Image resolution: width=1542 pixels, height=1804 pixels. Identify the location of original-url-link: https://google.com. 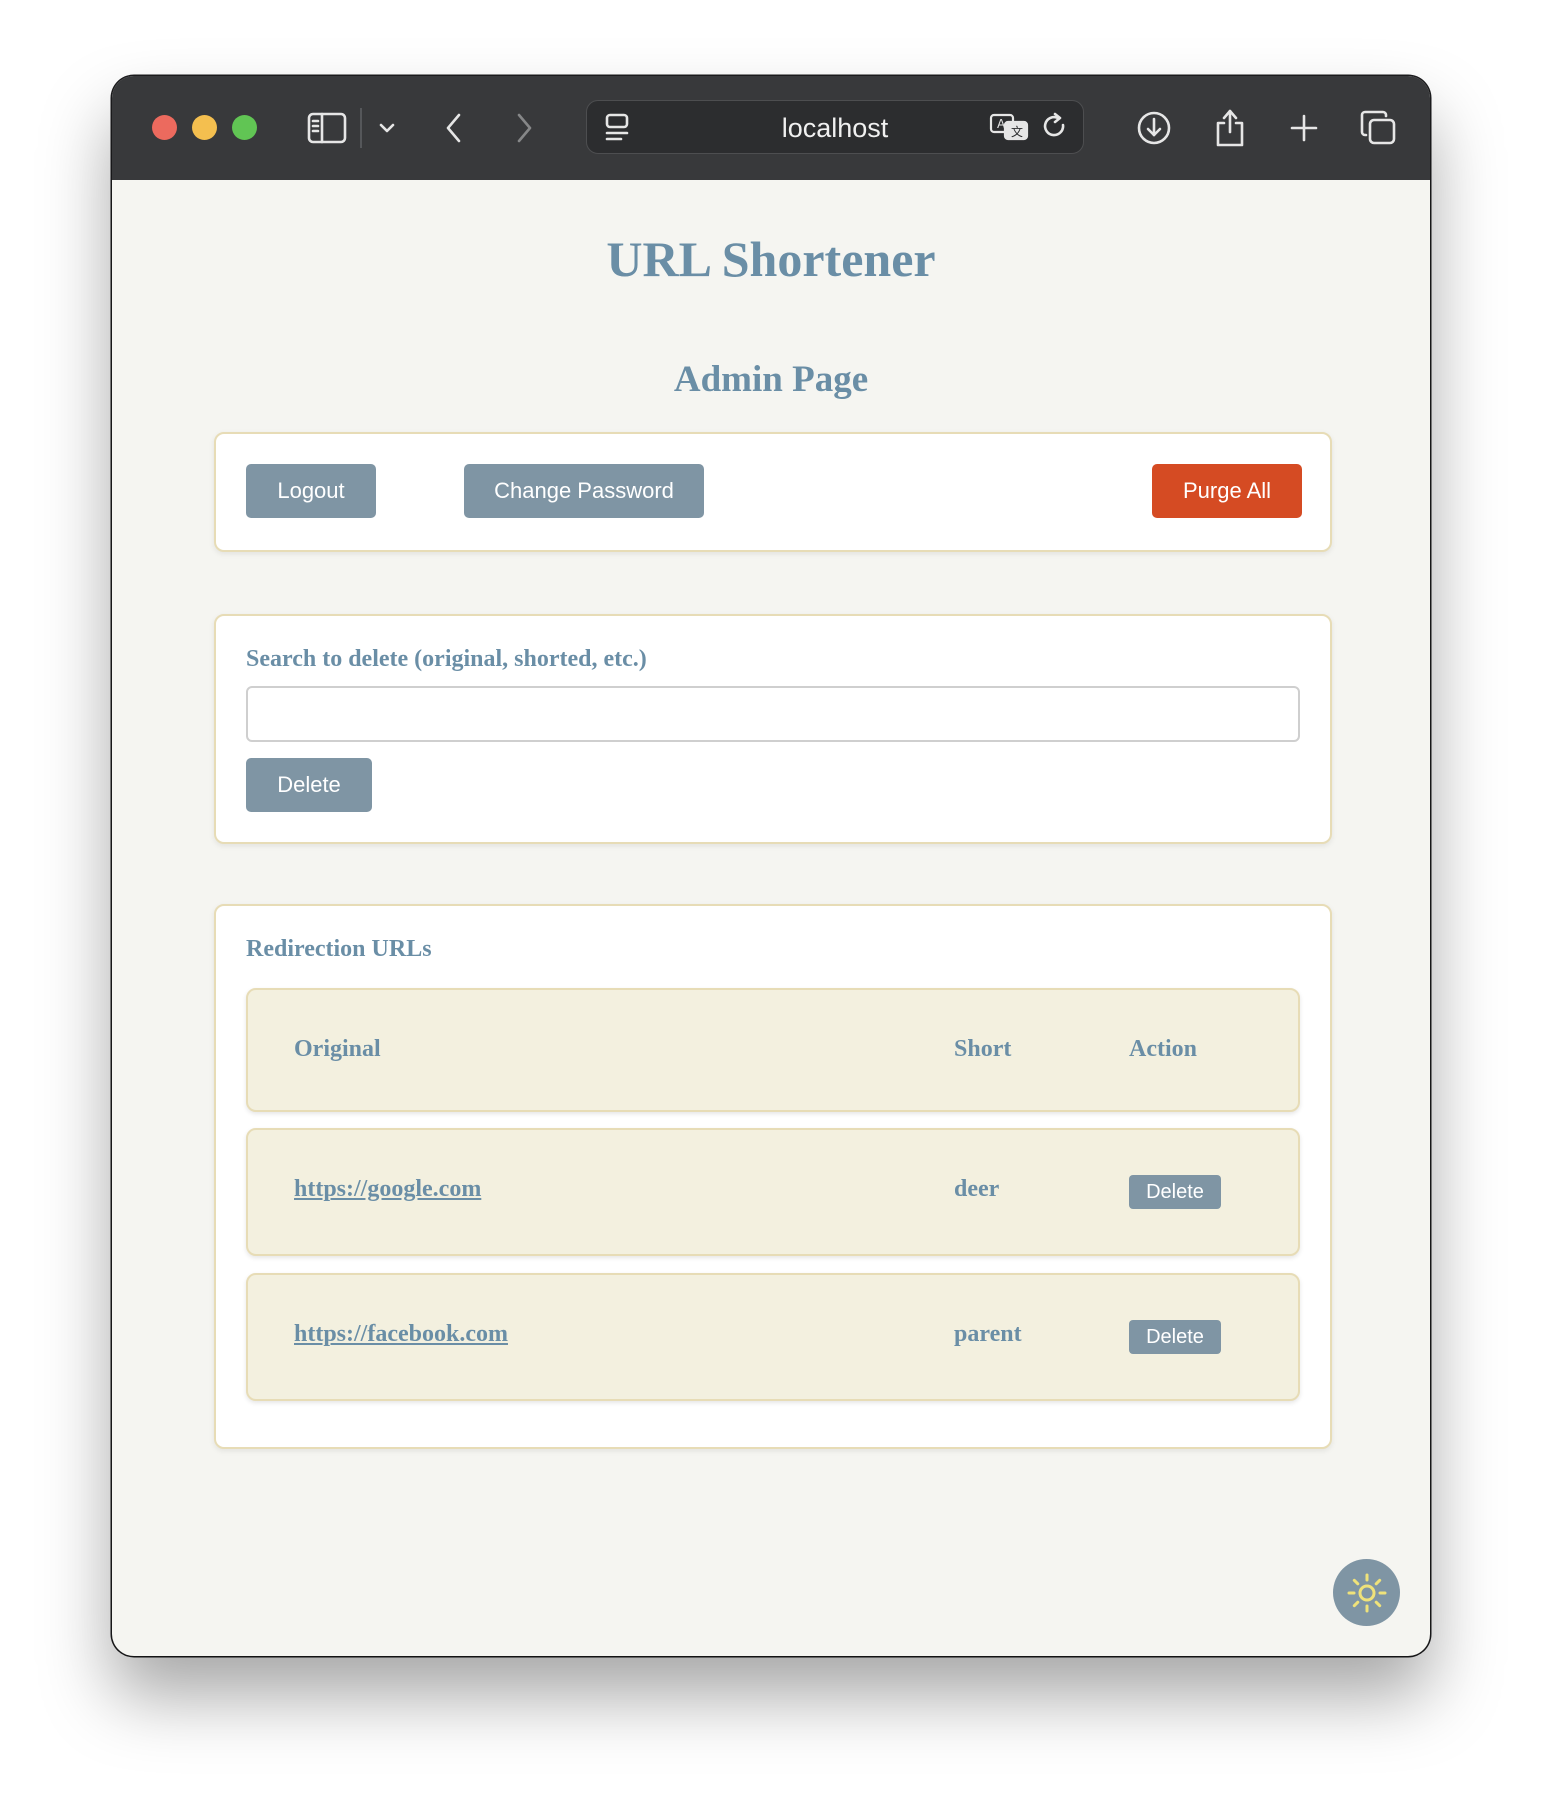
(387, 1189).